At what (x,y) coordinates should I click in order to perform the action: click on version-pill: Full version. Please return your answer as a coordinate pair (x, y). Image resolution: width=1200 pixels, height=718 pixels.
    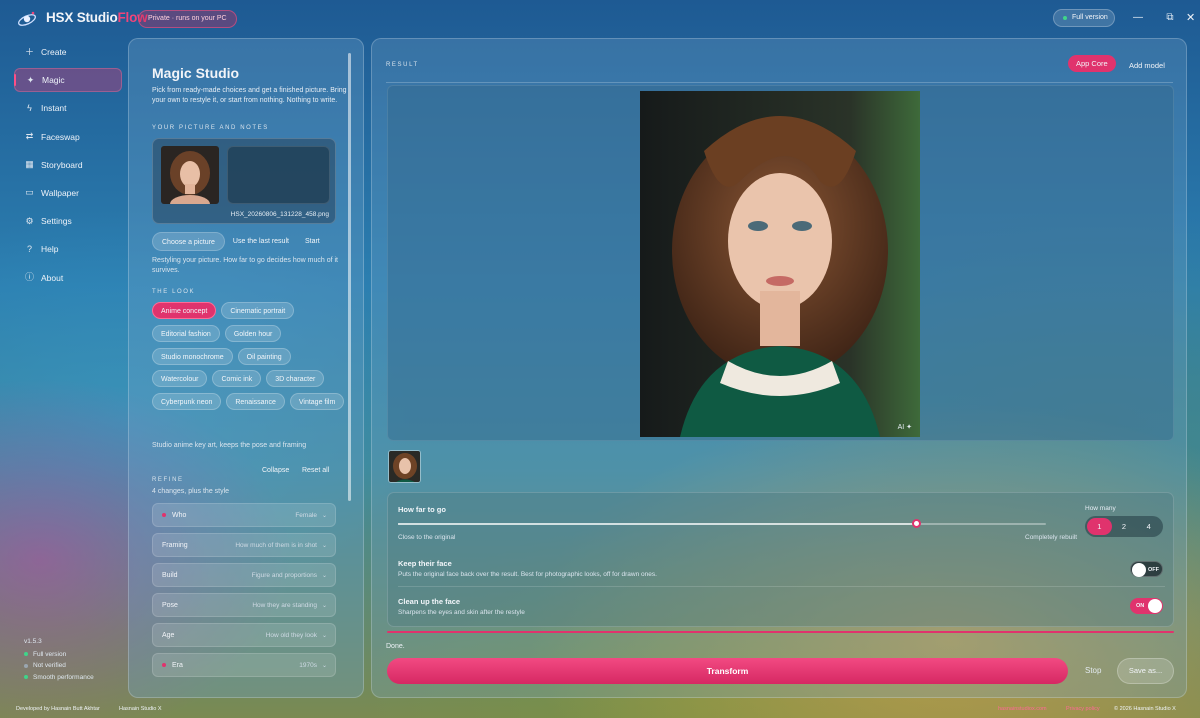
    Looking at the image, I should click on (1084, 18).